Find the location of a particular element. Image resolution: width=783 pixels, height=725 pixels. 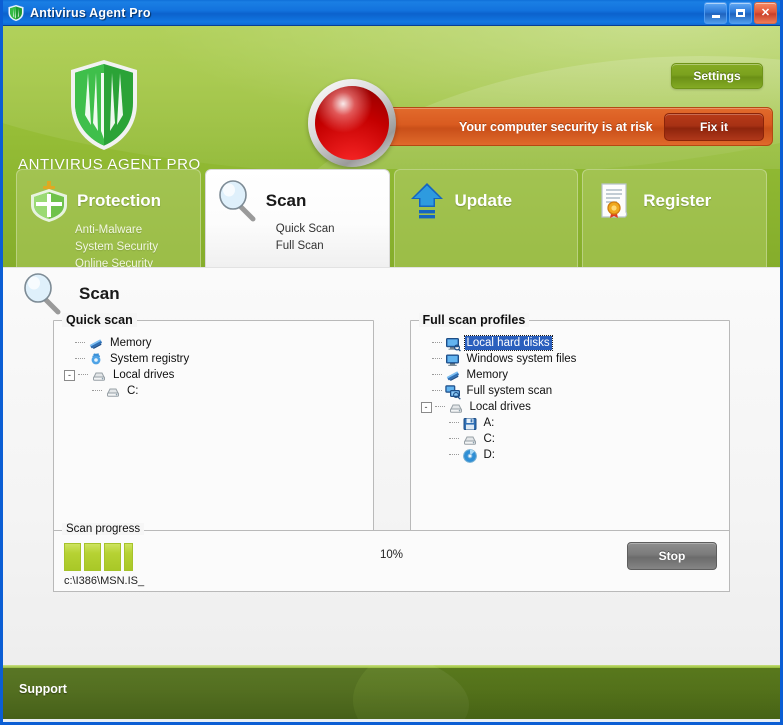

tab-update-label: Update is located at coordinates (483, 200).